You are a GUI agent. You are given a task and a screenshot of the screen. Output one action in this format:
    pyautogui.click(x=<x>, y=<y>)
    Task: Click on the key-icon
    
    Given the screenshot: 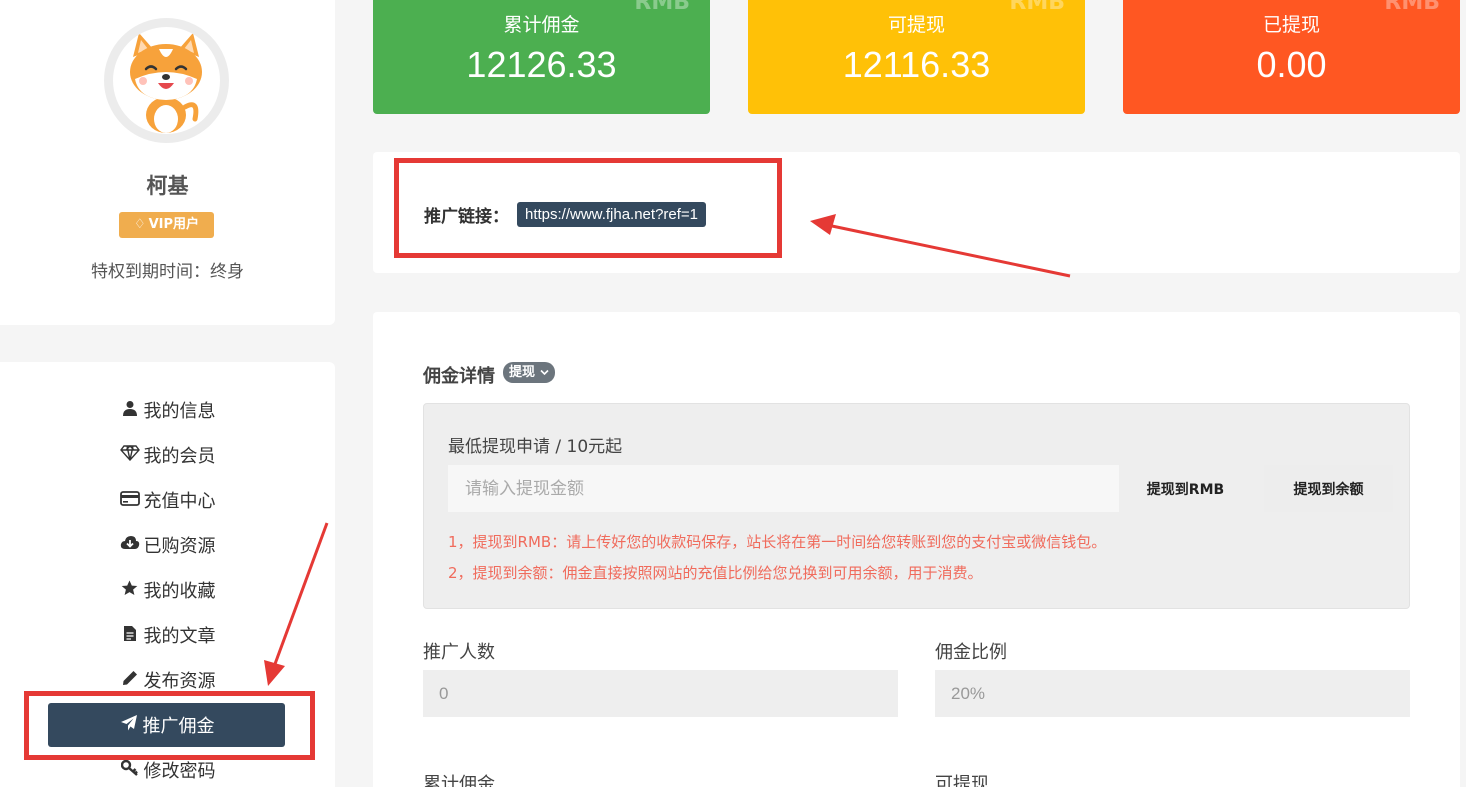 What is the action you would take?
    pyautogui.click(x=130, y=769)
    